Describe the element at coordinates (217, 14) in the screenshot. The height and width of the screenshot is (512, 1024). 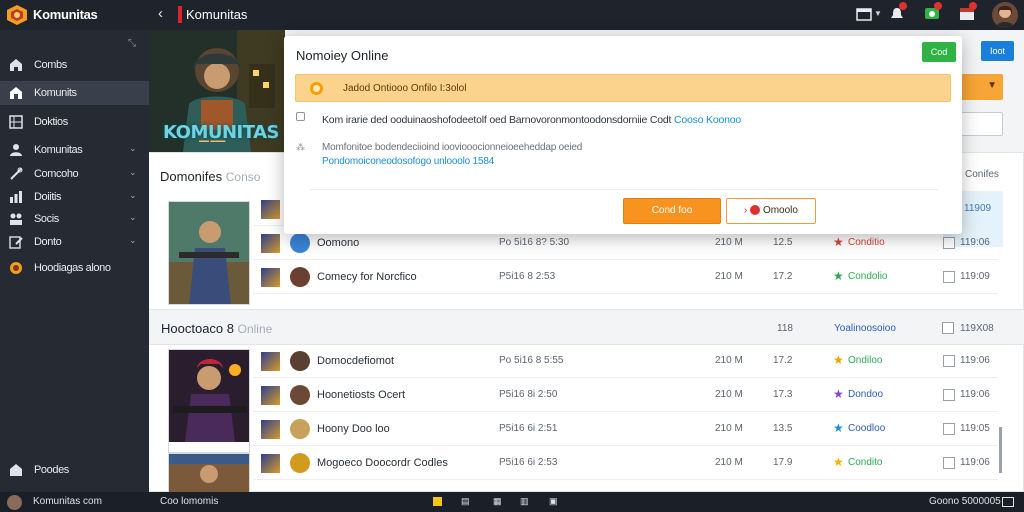
I see `page-title: Komunitas` at that location.